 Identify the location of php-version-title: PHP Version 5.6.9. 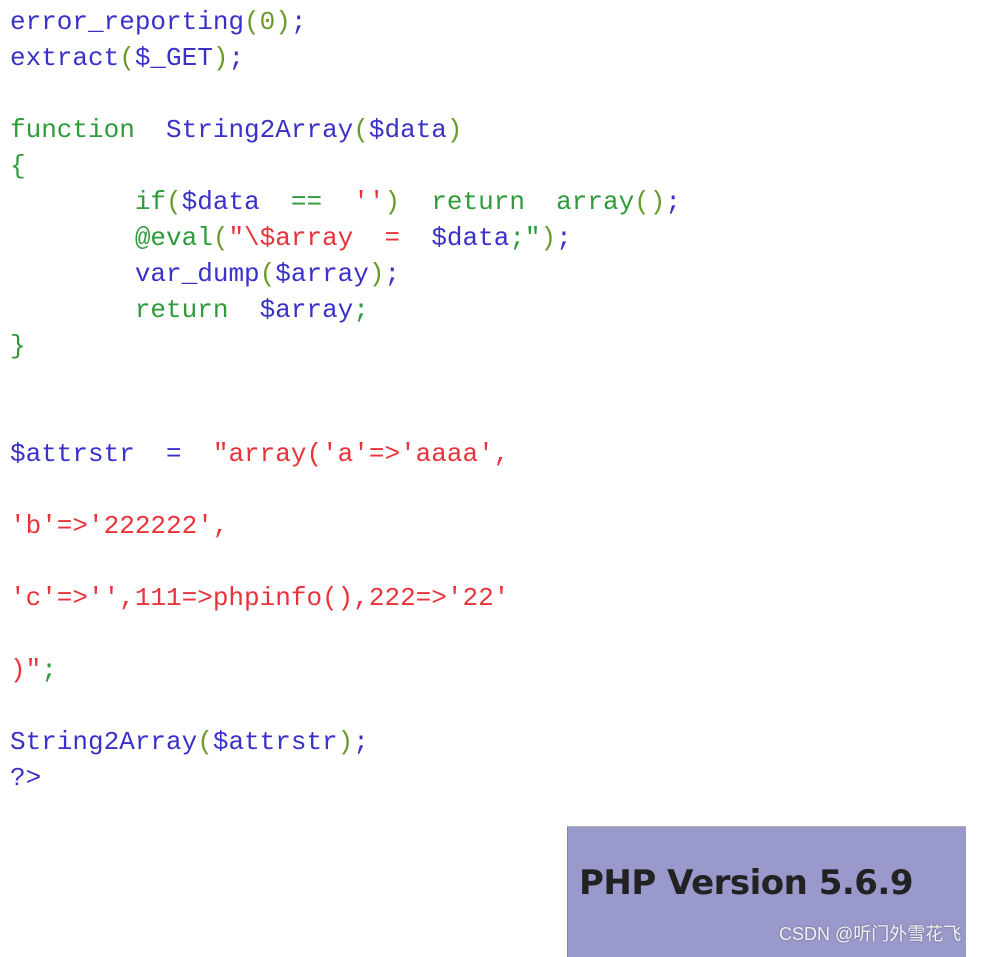
(746, 883).